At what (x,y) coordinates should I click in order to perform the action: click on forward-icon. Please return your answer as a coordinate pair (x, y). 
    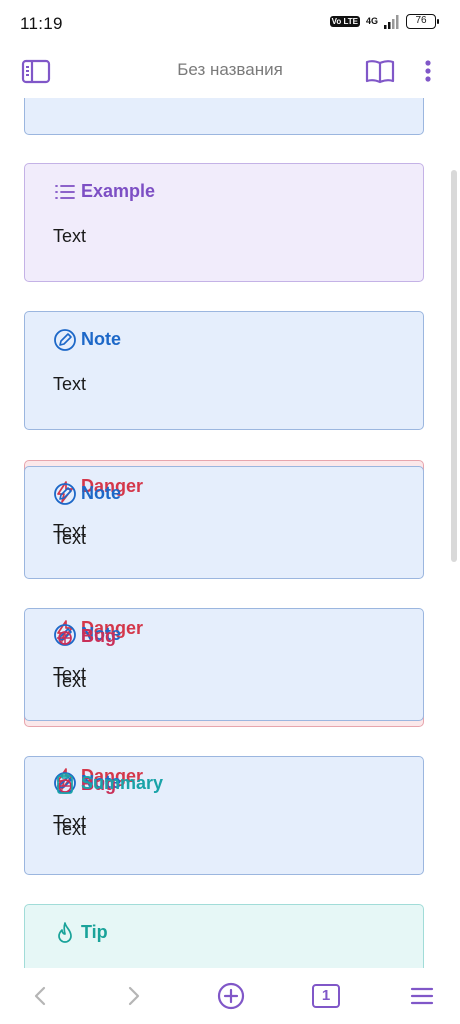
    Looking at the image, I should click on (134, 996).